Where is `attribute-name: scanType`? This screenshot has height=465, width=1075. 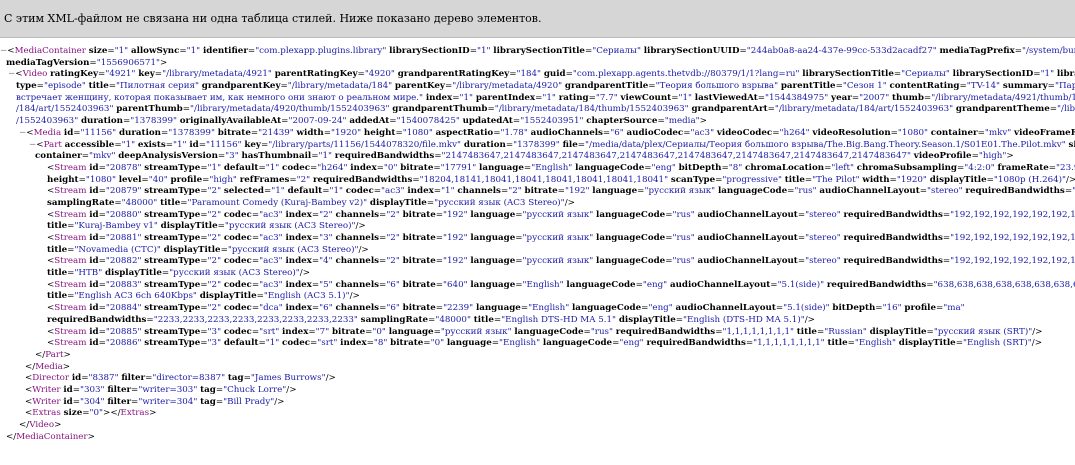
attribute-name: scanType is located at coordinates (693, 179).